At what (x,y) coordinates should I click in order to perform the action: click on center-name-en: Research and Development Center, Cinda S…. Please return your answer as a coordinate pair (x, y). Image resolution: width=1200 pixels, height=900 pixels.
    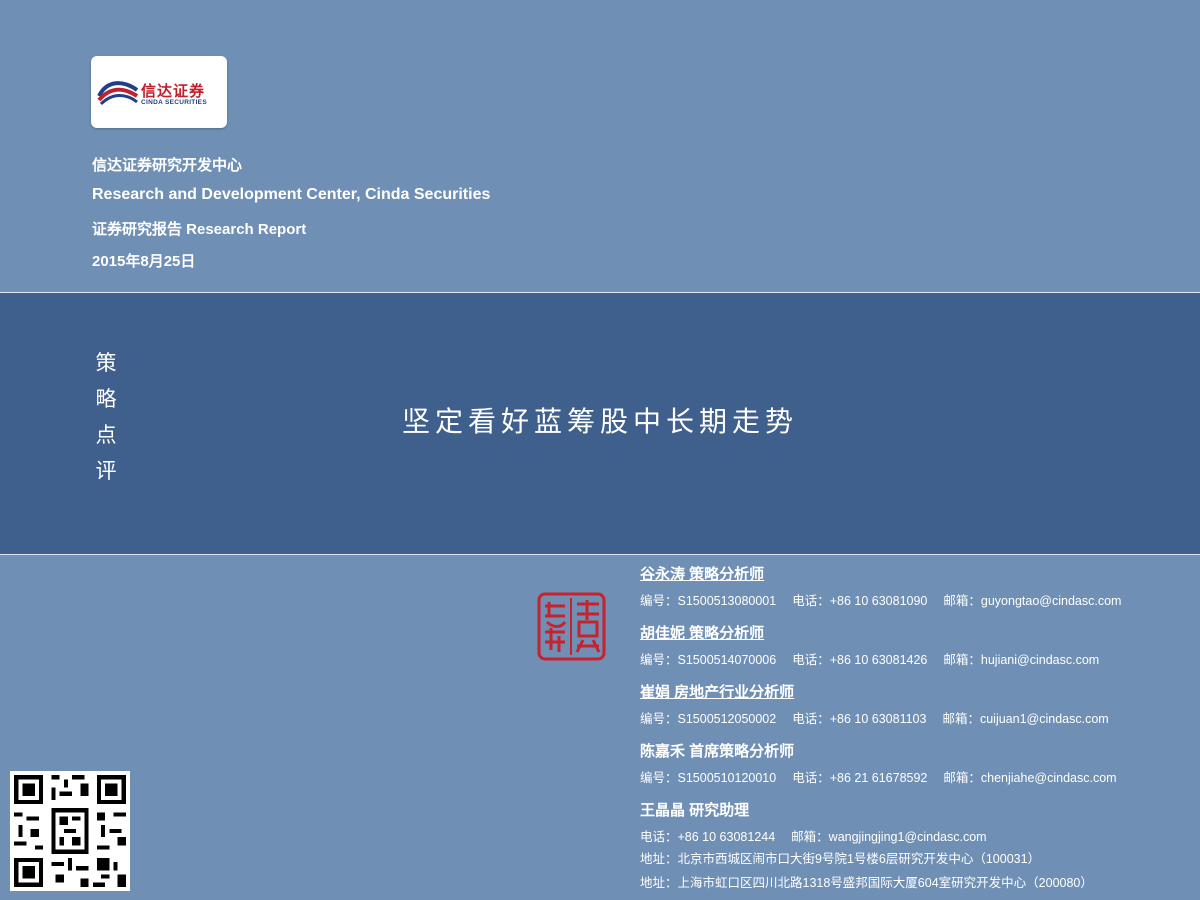
    Looking at the image, I should click on (291, 194).